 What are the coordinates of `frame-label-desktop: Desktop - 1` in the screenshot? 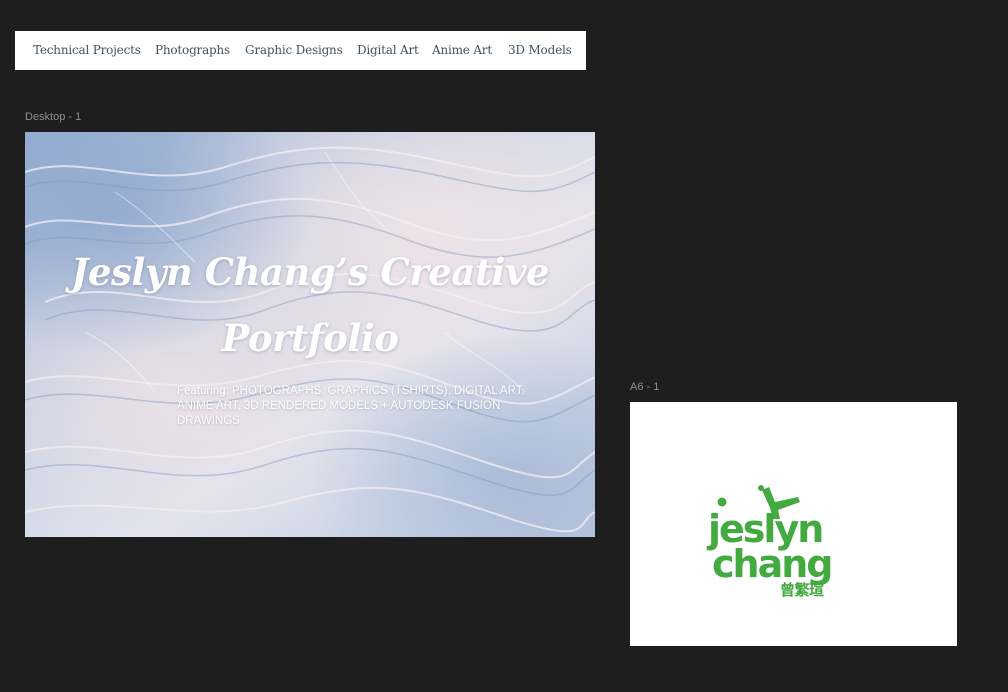 It's located at (53, 117).